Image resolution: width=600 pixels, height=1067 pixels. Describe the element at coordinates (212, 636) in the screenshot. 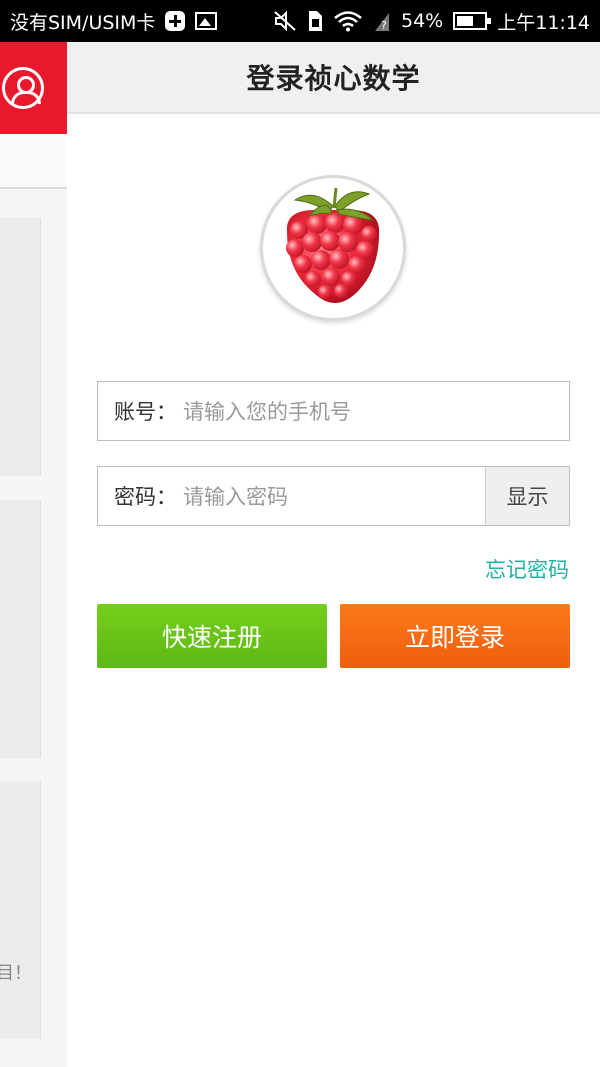

I see `register-button: 快速注册` at that location.